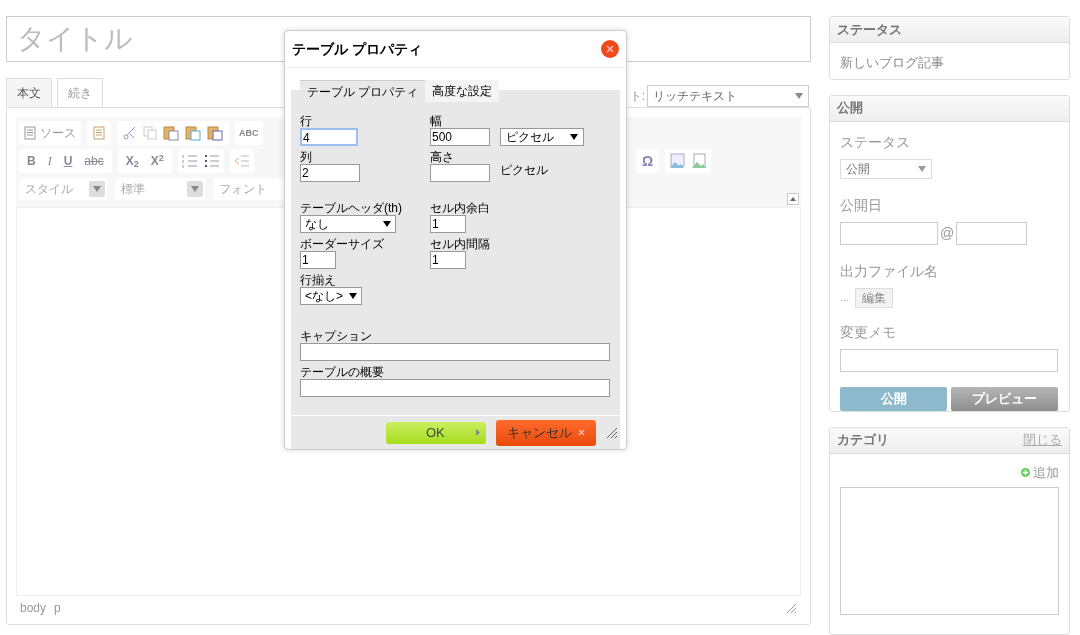 The width and height of the screenshot is (1080, 635). I want to click on field-label: ボーダーサイズ, so click(342, 244).